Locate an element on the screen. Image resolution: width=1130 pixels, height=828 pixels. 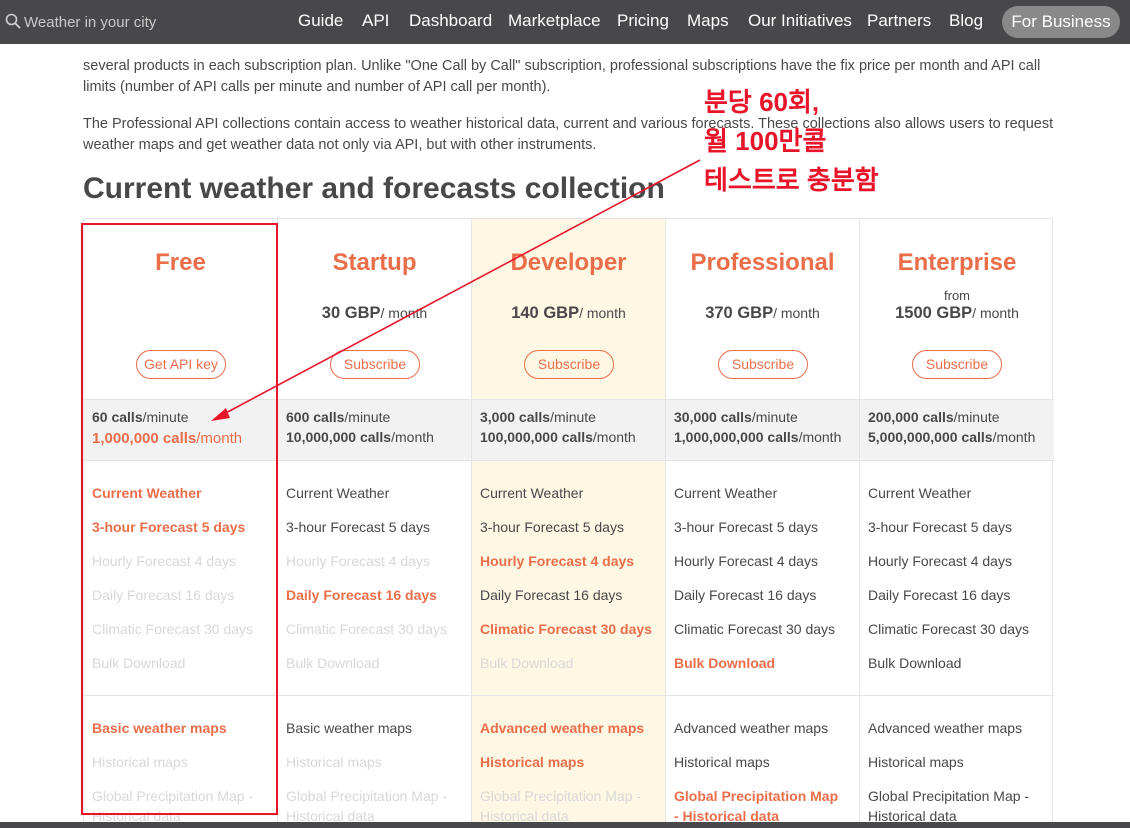
calls-per-minute-value: 600 calls is located at coordinates (315, 417).